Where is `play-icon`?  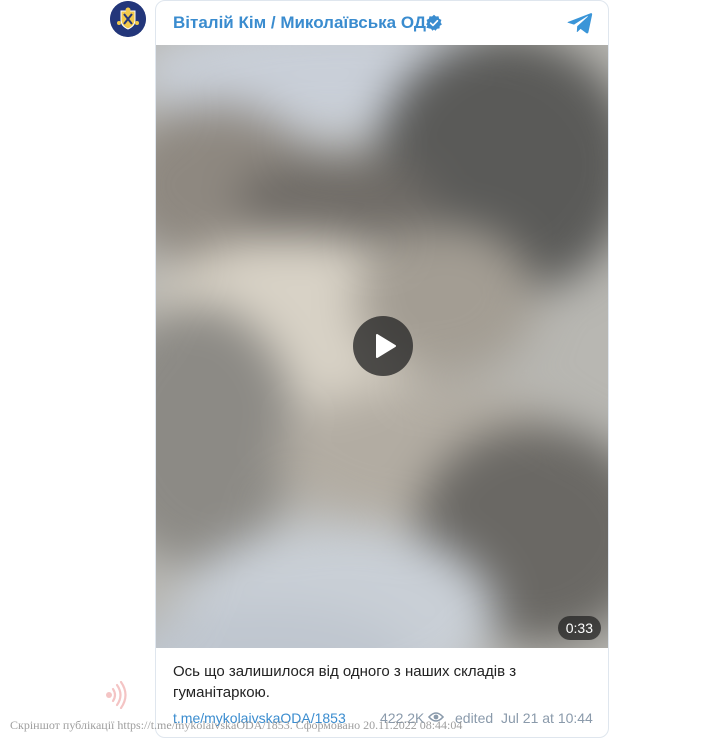
play-icon is located at coordinates (386, 346).